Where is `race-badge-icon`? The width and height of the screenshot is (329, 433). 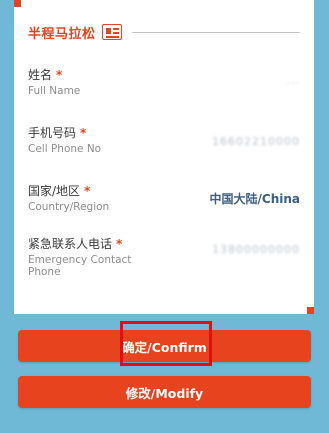 race-badge-icon is located at coordinates (111, 32).